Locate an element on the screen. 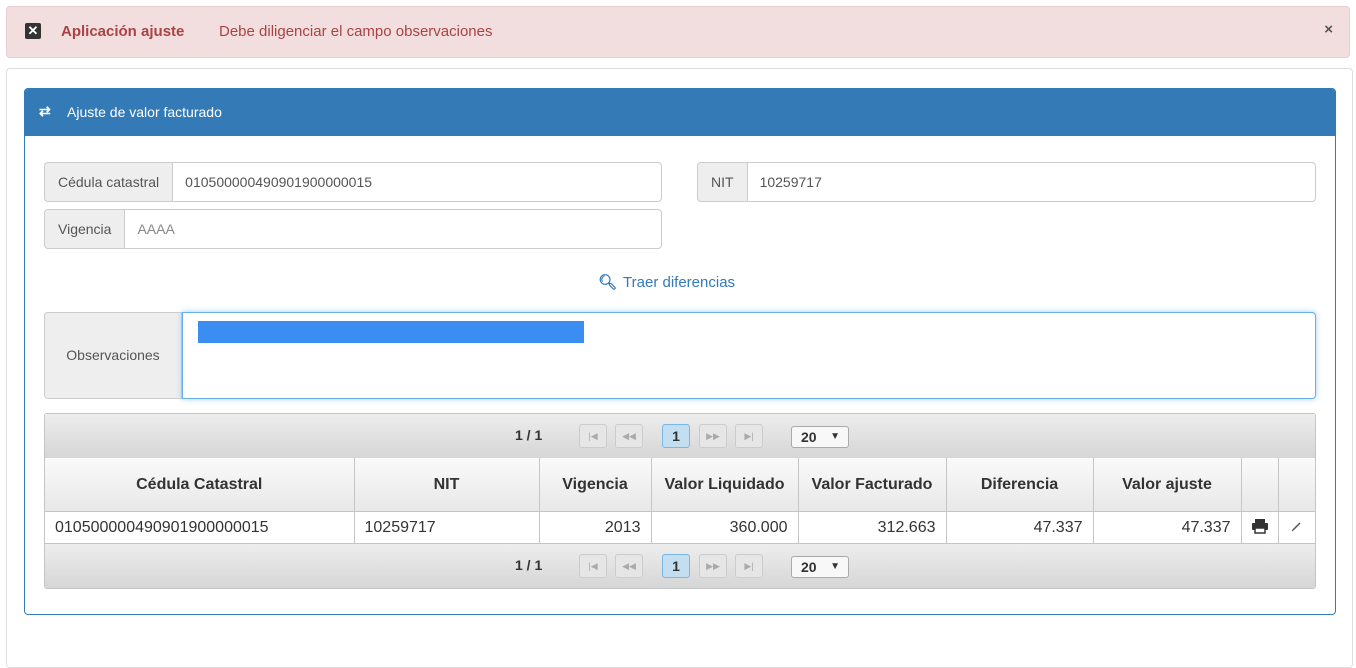 This screenshot has height=668, width=1356. top-pager: 1 / 1 |◀ ◀◀ 1 ▶▶ ▶| 20 ▼ is located at coordinates (680, 436).